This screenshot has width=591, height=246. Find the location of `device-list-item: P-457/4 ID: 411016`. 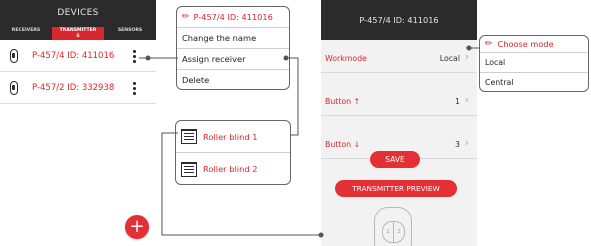

device-list-item: P-457/4 ID: 411016 is located at coordinates (78, 56).